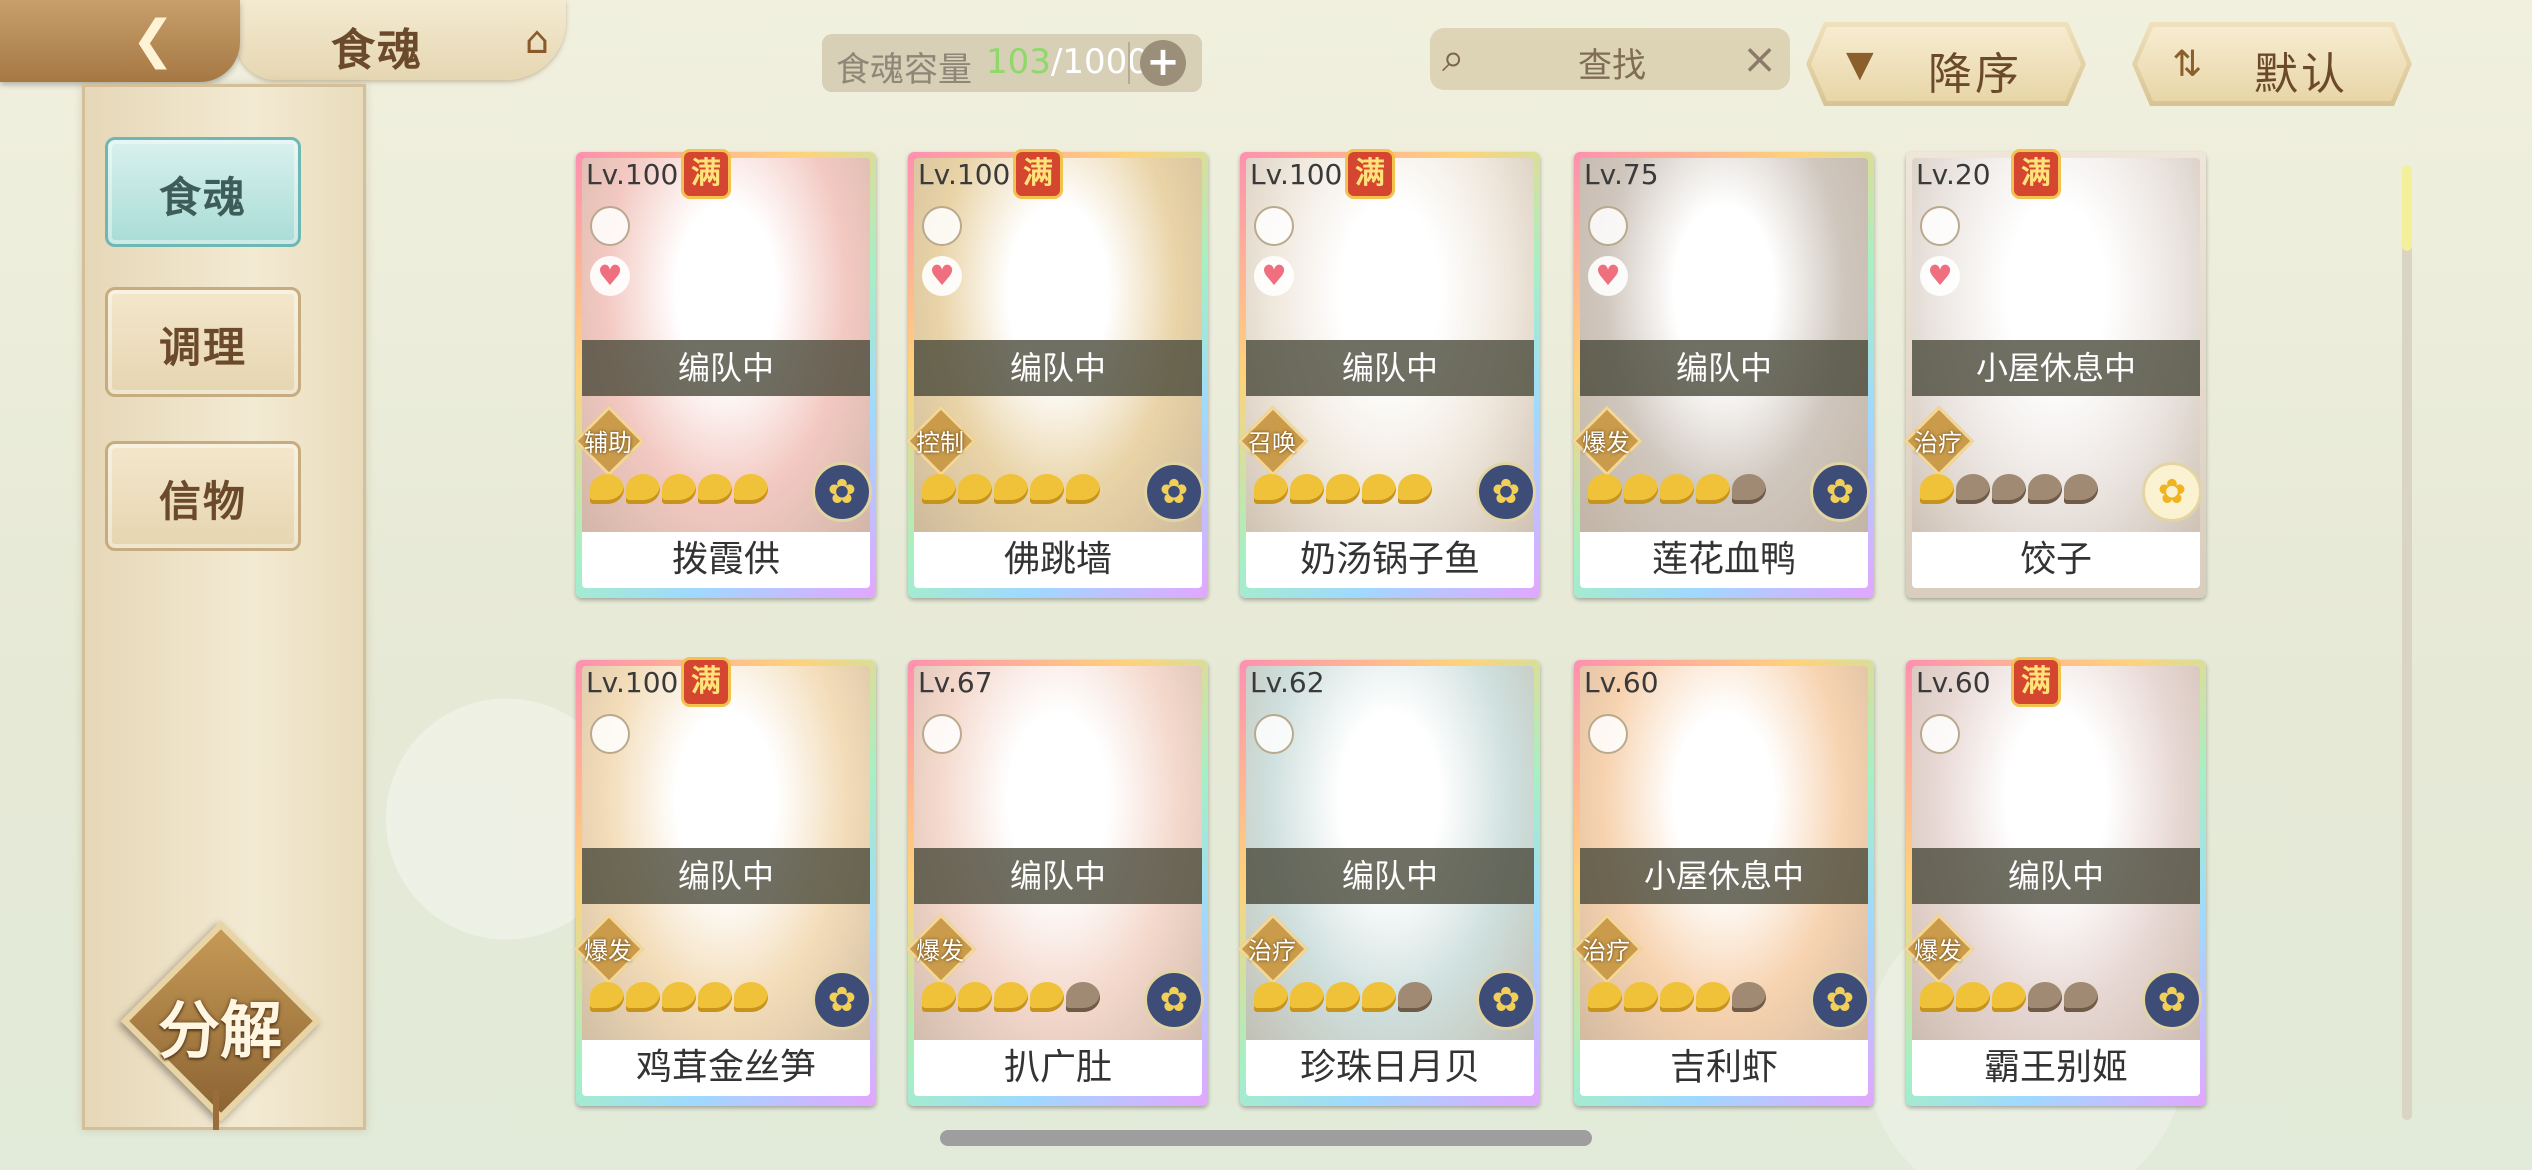 This screenshot has height=1170, width=2532. What do you see at coordinates (1612, 66) in the screenshot?
I see `search-placeholder: 查找` at bounding box center [1612, 66].